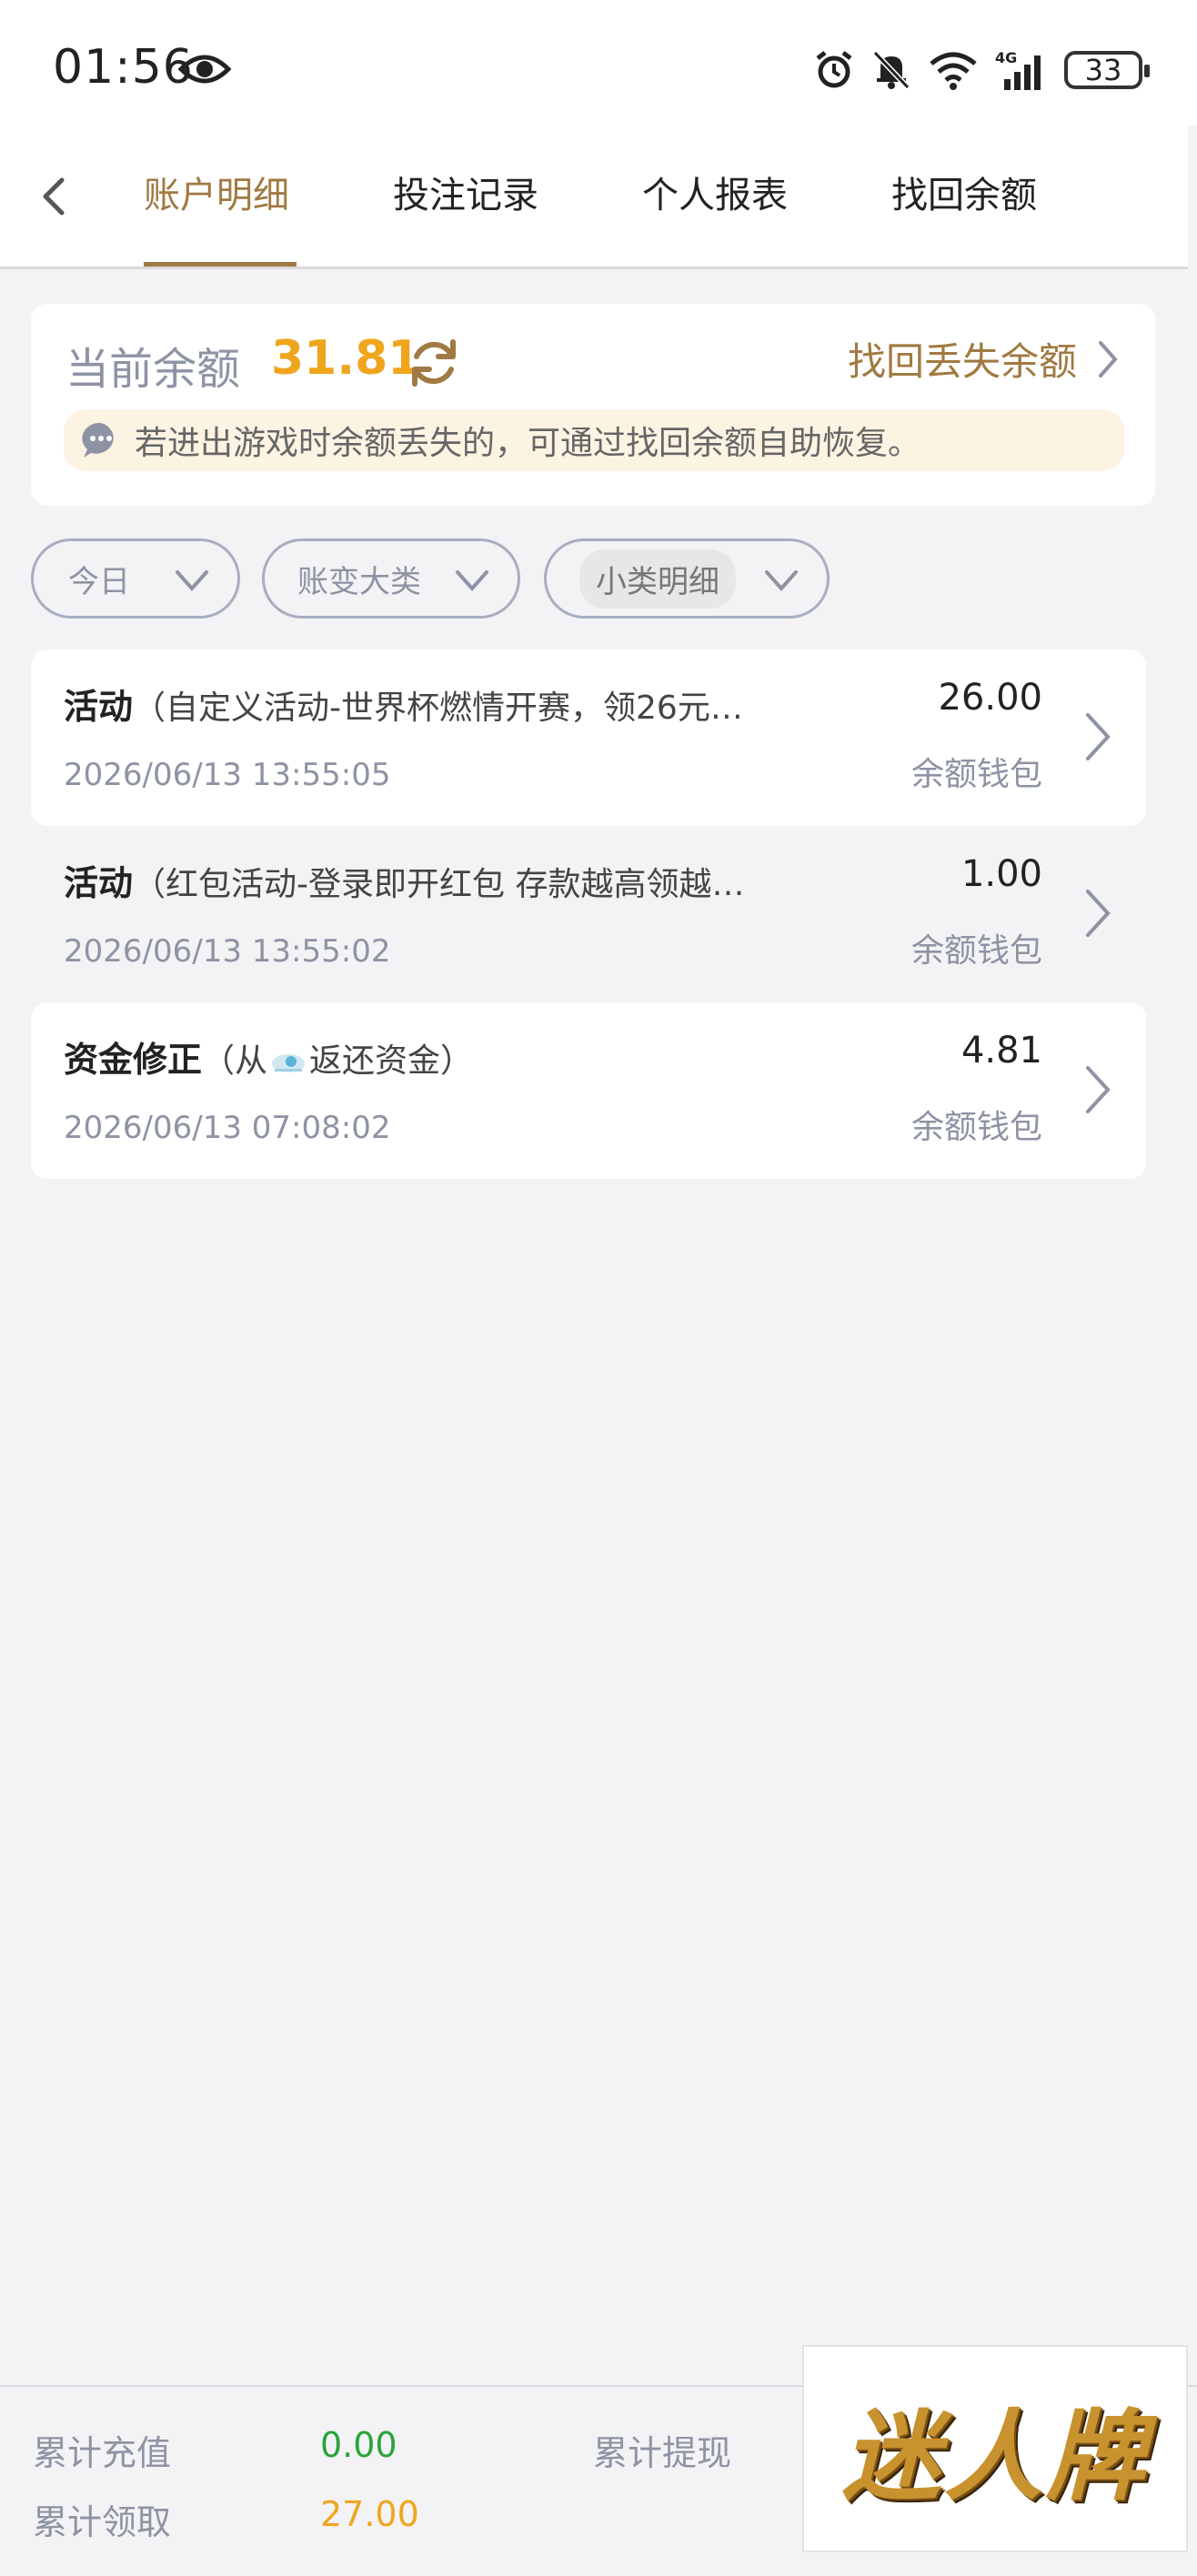 The height and width of the screenshot is (2576, 1197). What do you see at coordinates (391, 1061) in the screenshot?
I see `record-detail-suffix: 返还资金）` at bounding box center [391, 1061].